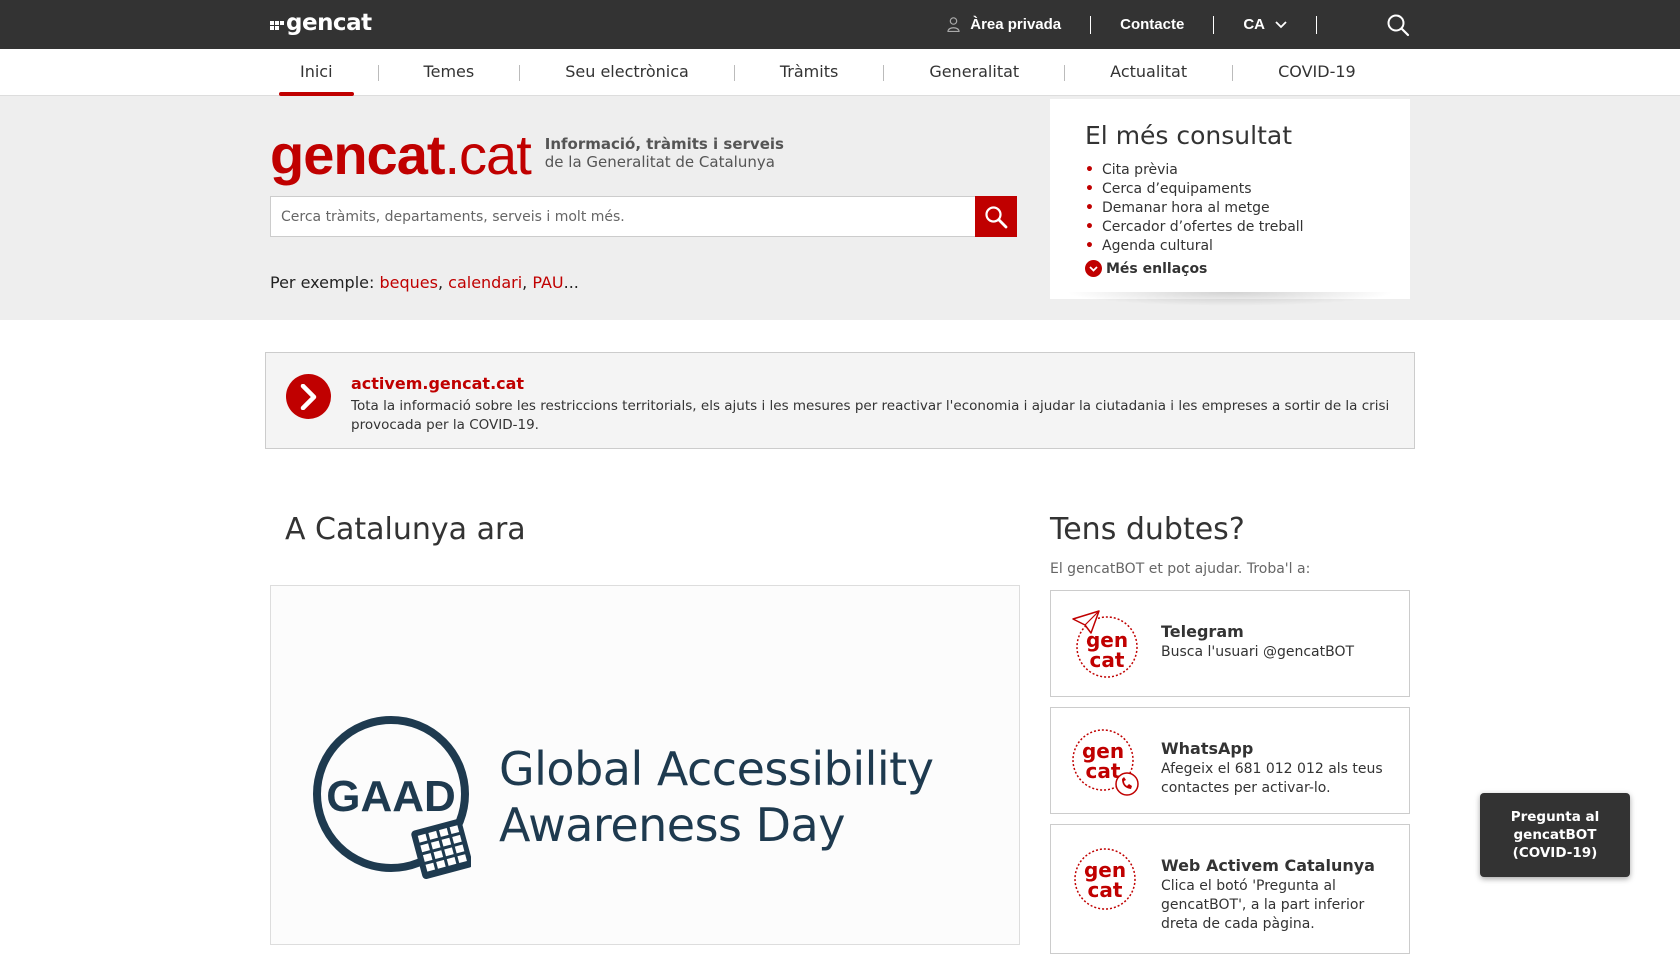  I want to click on logo-dots-icon, so click(277, 23).